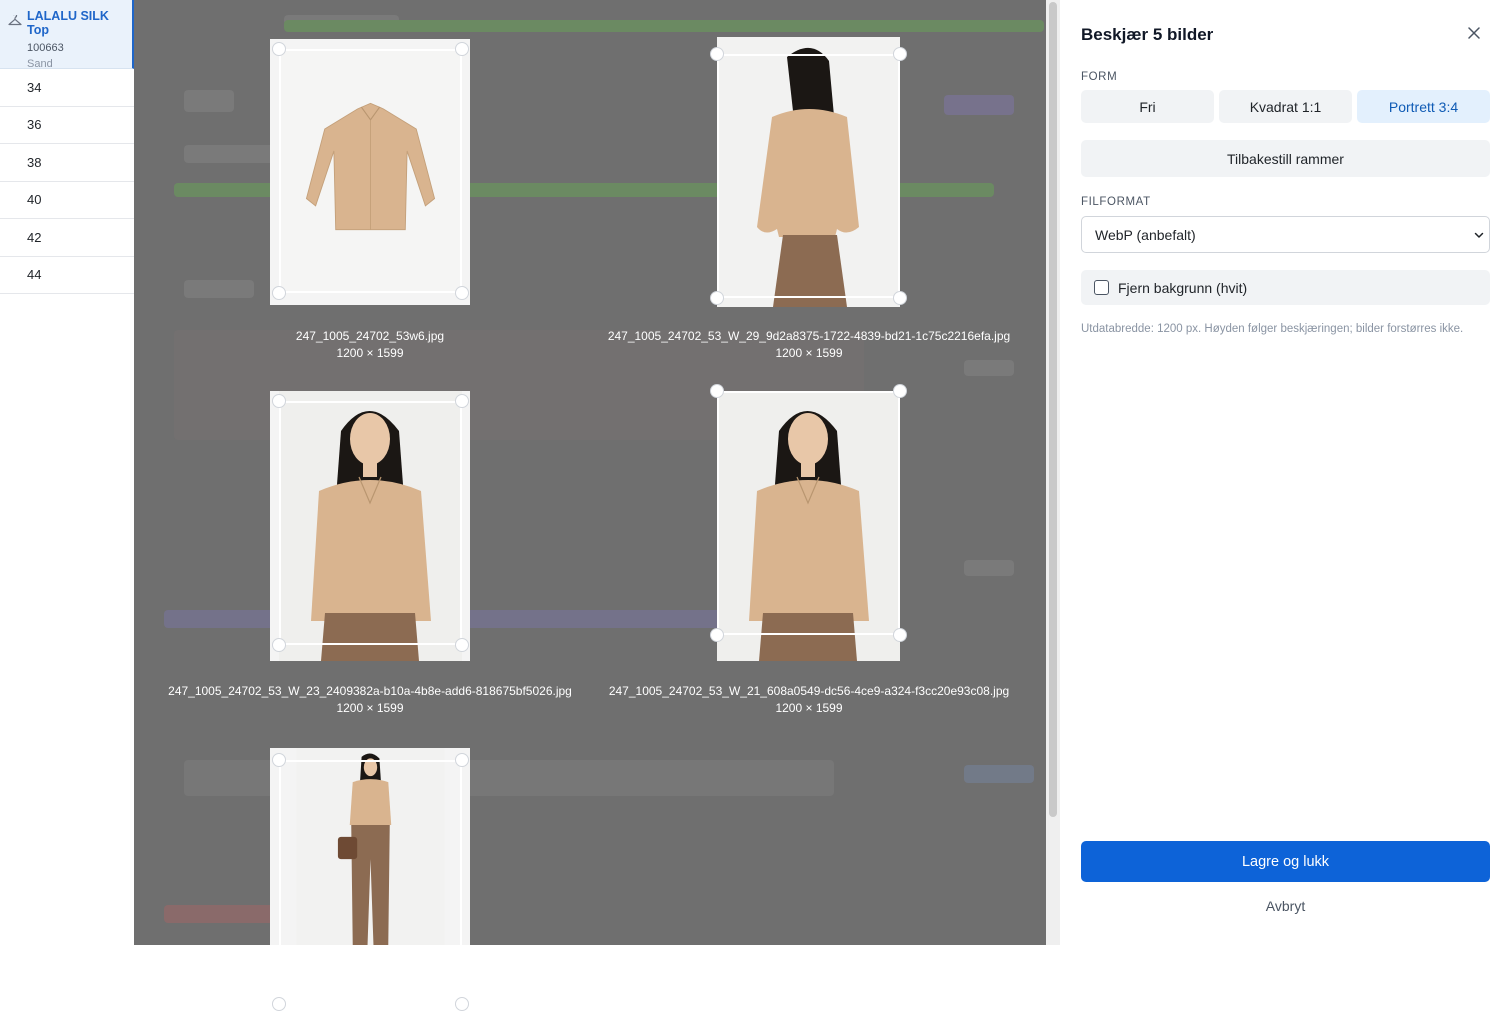  I want to click on format-label: FILFORMAT, so click(1116, 202).